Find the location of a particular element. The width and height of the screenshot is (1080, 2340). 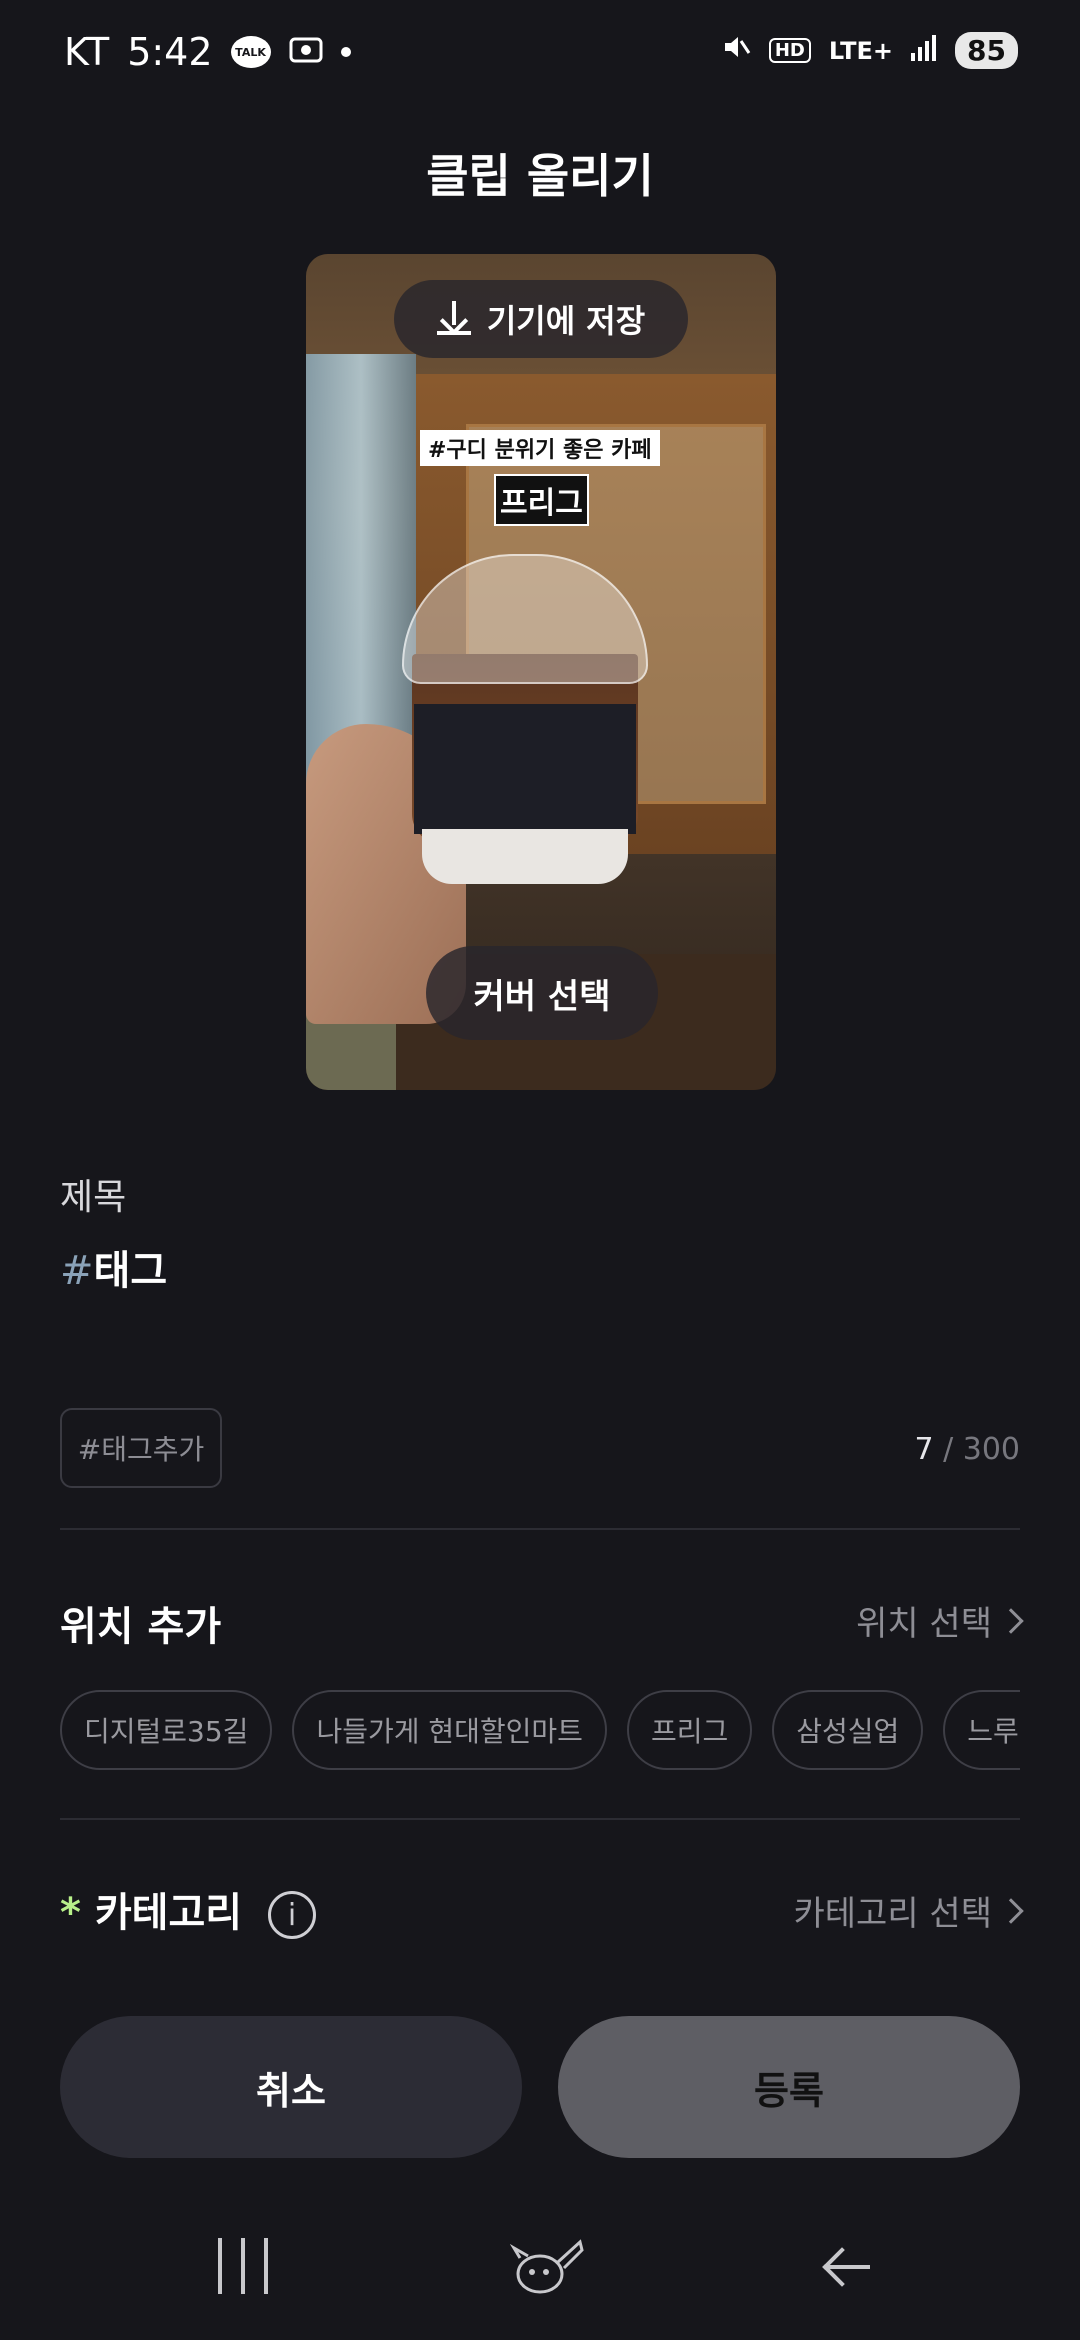

text-sticker-name: 프리그 is located at coordinates (541, 500).